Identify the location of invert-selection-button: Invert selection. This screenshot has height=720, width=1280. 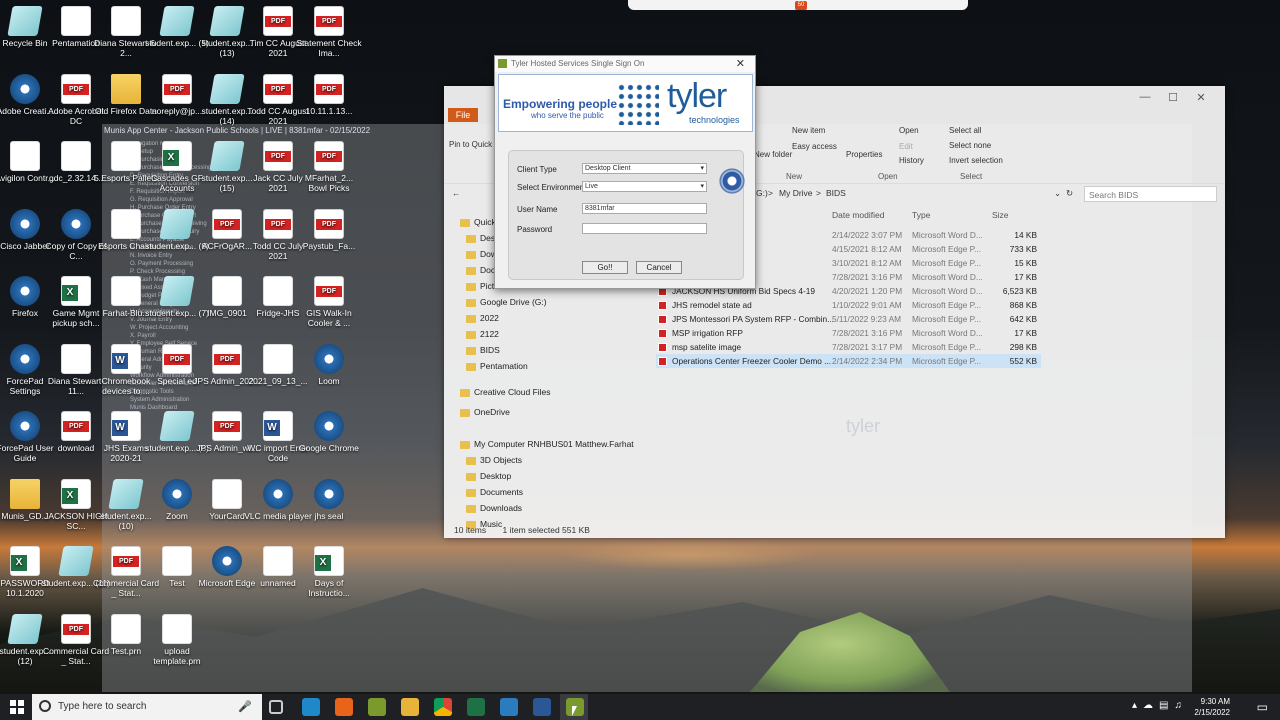
(976, 160).